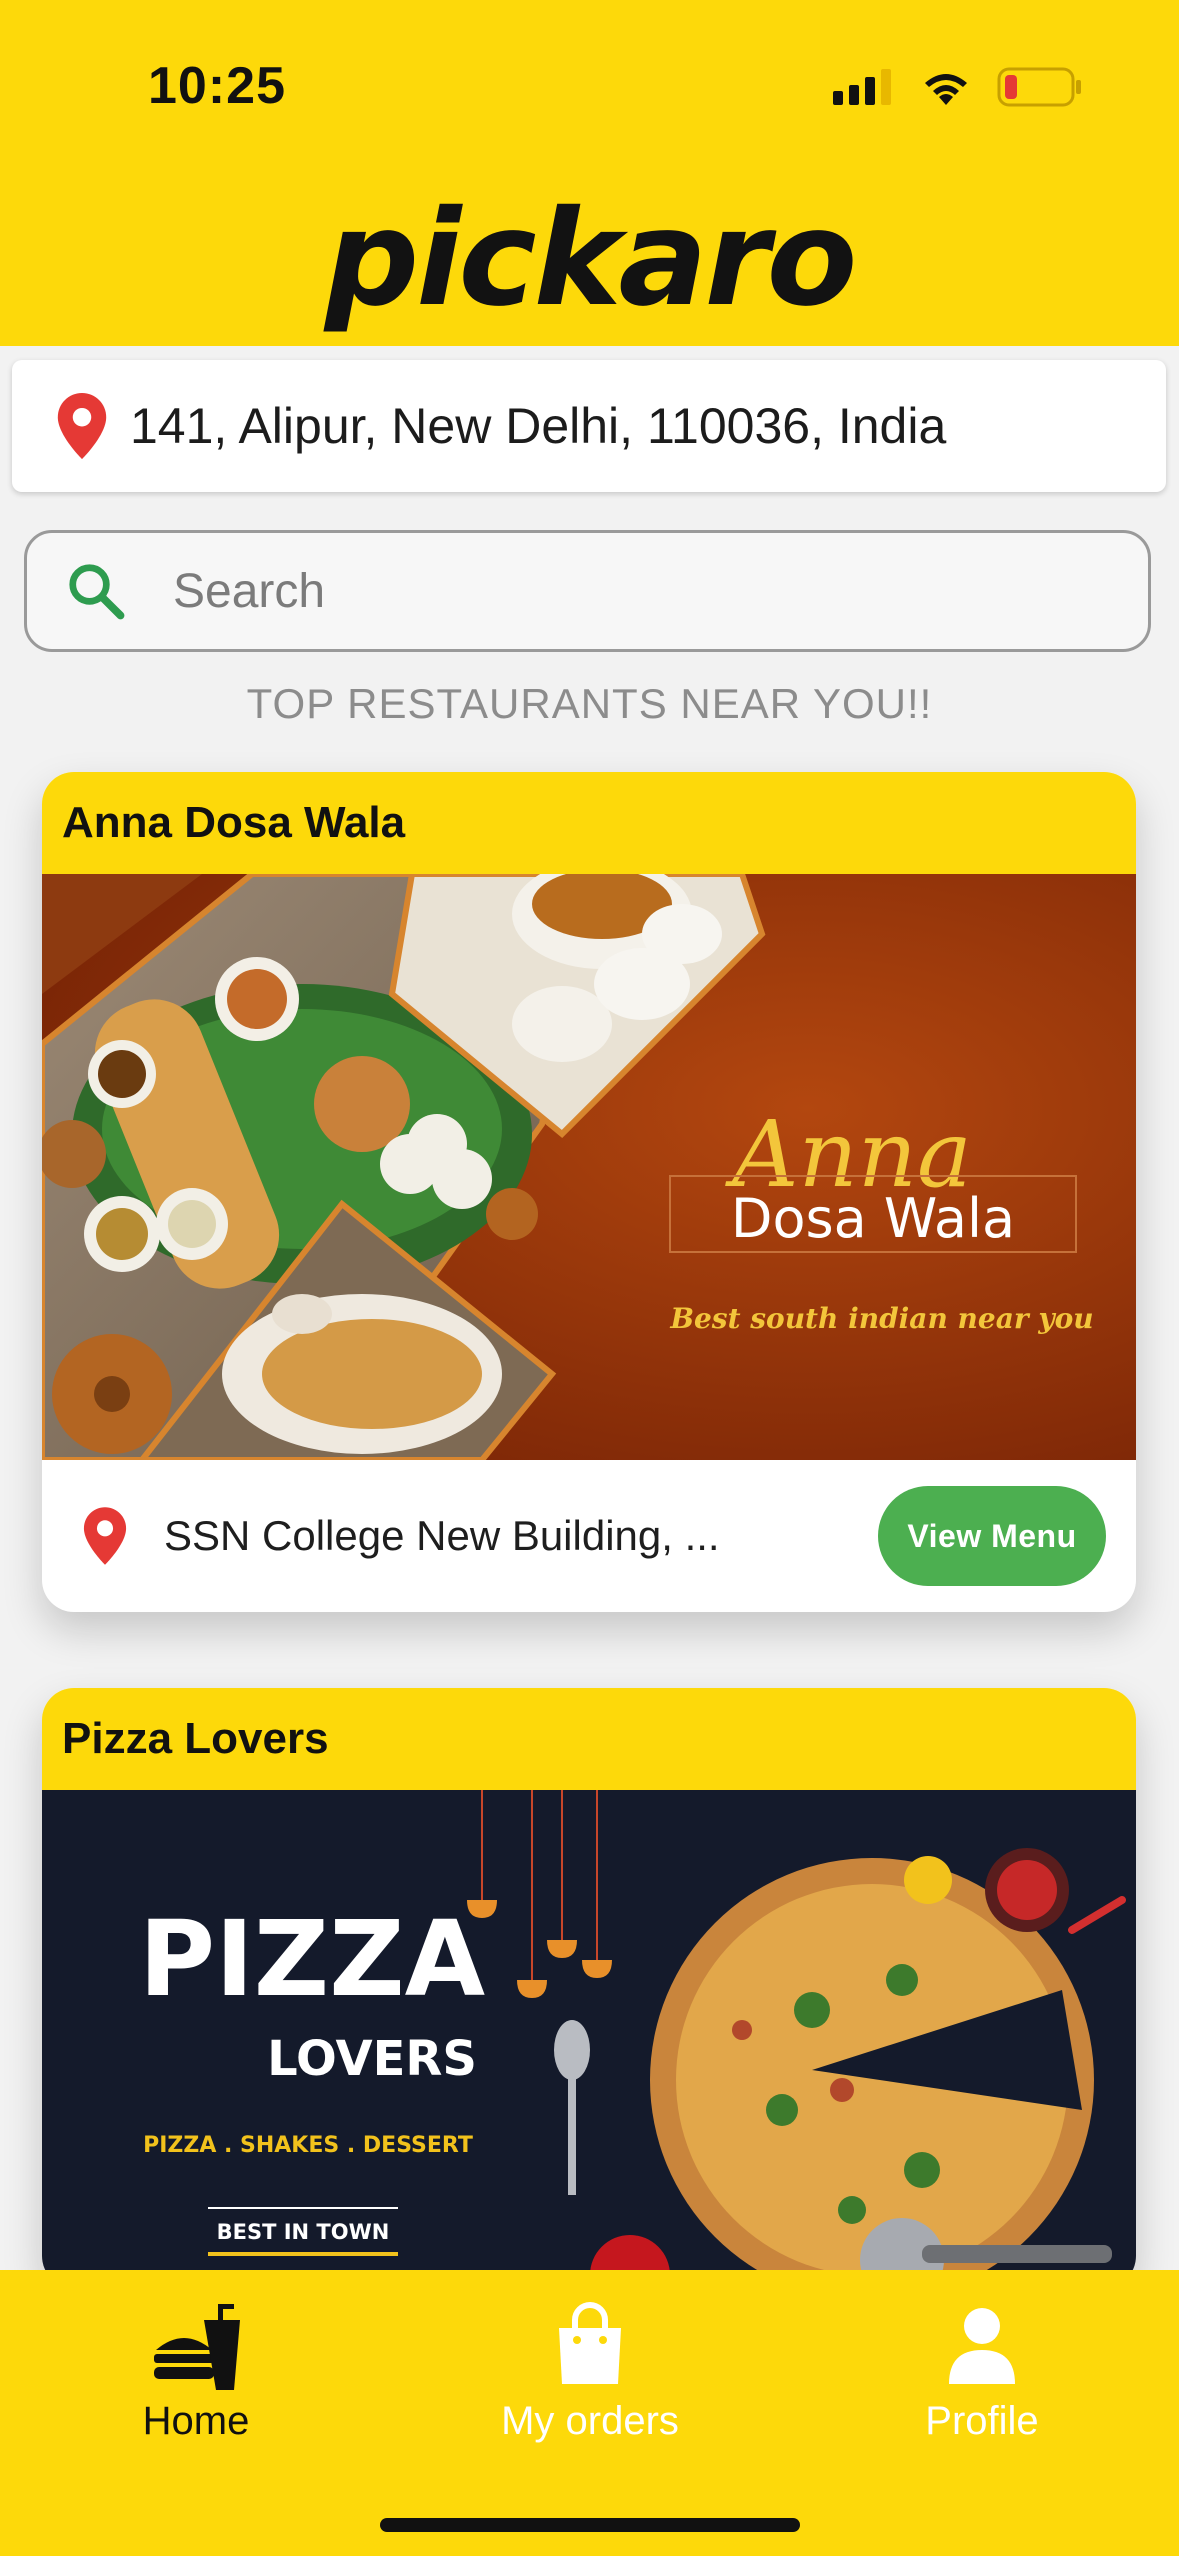 The image size is (1179, 2556). What do you see at coordinates (862, 87) in the screenshot?
I see `cellular-signal-icon` at bounding box center [862, 87].